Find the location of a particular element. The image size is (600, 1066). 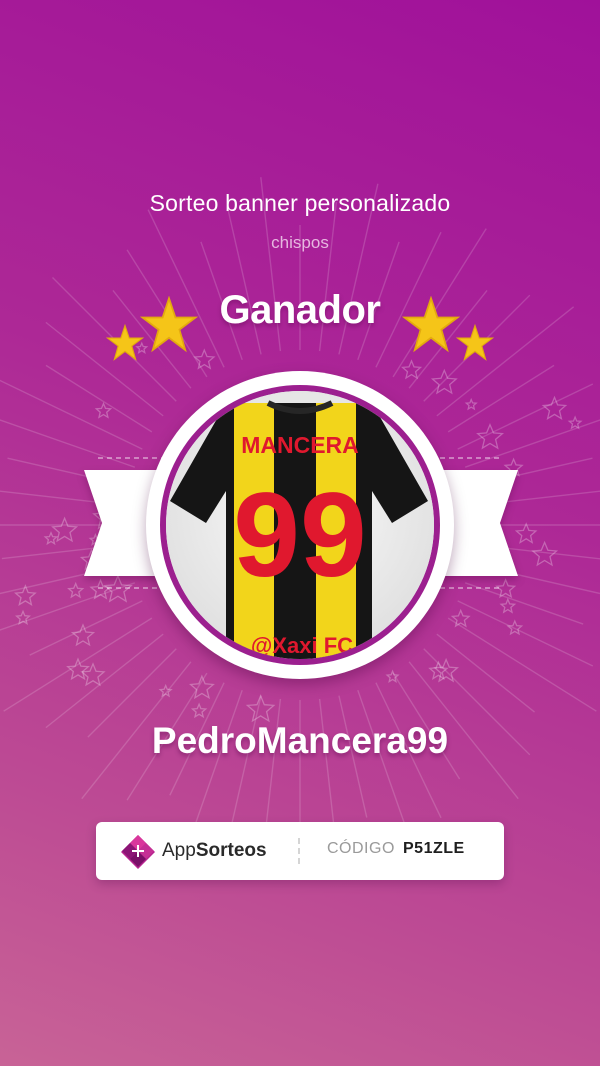

brand-prefix: App is located at coordinates (179, 850).